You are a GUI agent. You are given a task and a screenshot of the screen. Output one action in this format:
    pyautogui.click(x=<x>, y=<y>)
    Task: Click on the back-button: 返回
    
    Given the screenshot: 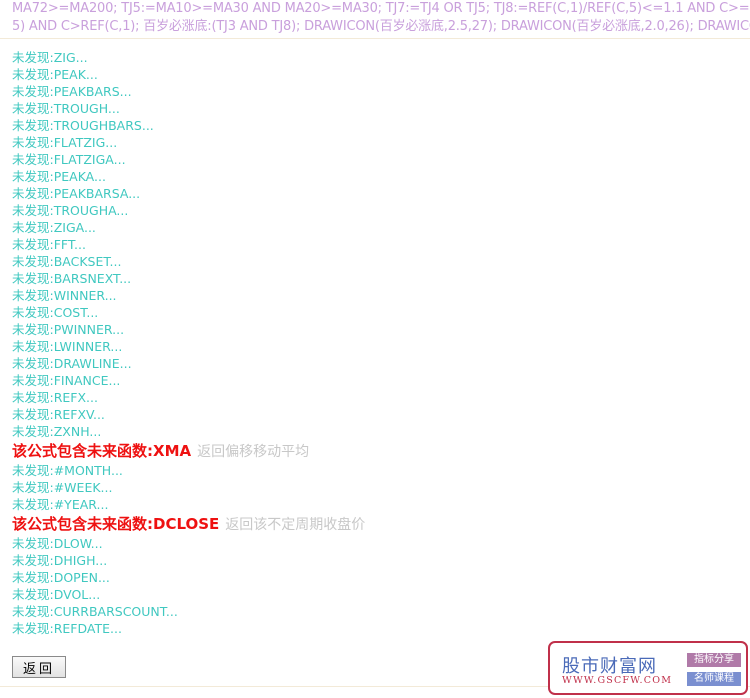 What is the action you would take?
    pyautogui.click(x=39, y=667)
    